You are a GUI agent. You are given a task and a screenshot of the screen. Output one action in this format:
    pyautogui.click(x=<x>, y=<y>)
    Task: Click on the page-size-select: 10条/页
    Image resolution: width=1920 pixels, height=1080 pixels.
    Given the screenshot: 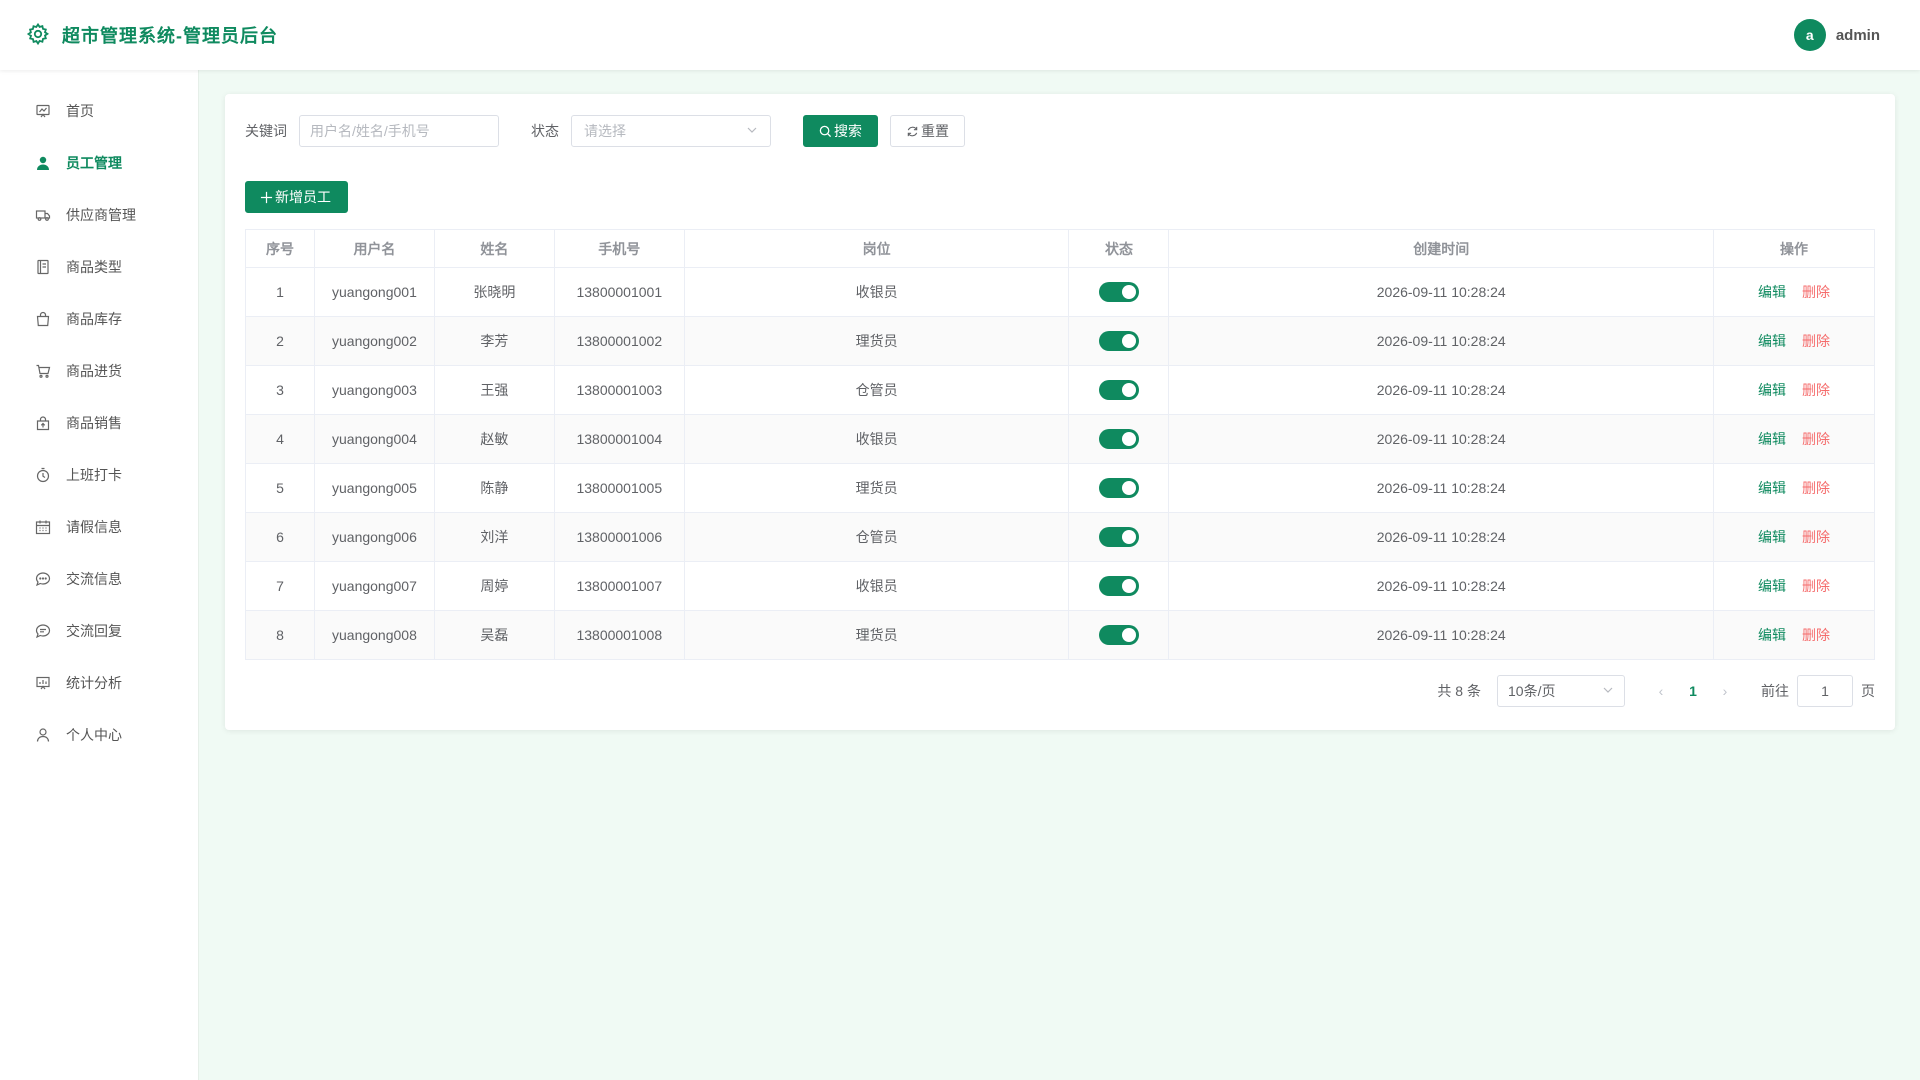 What is the action you would take?
    pyautogui.click(x=1561, y=691)
    